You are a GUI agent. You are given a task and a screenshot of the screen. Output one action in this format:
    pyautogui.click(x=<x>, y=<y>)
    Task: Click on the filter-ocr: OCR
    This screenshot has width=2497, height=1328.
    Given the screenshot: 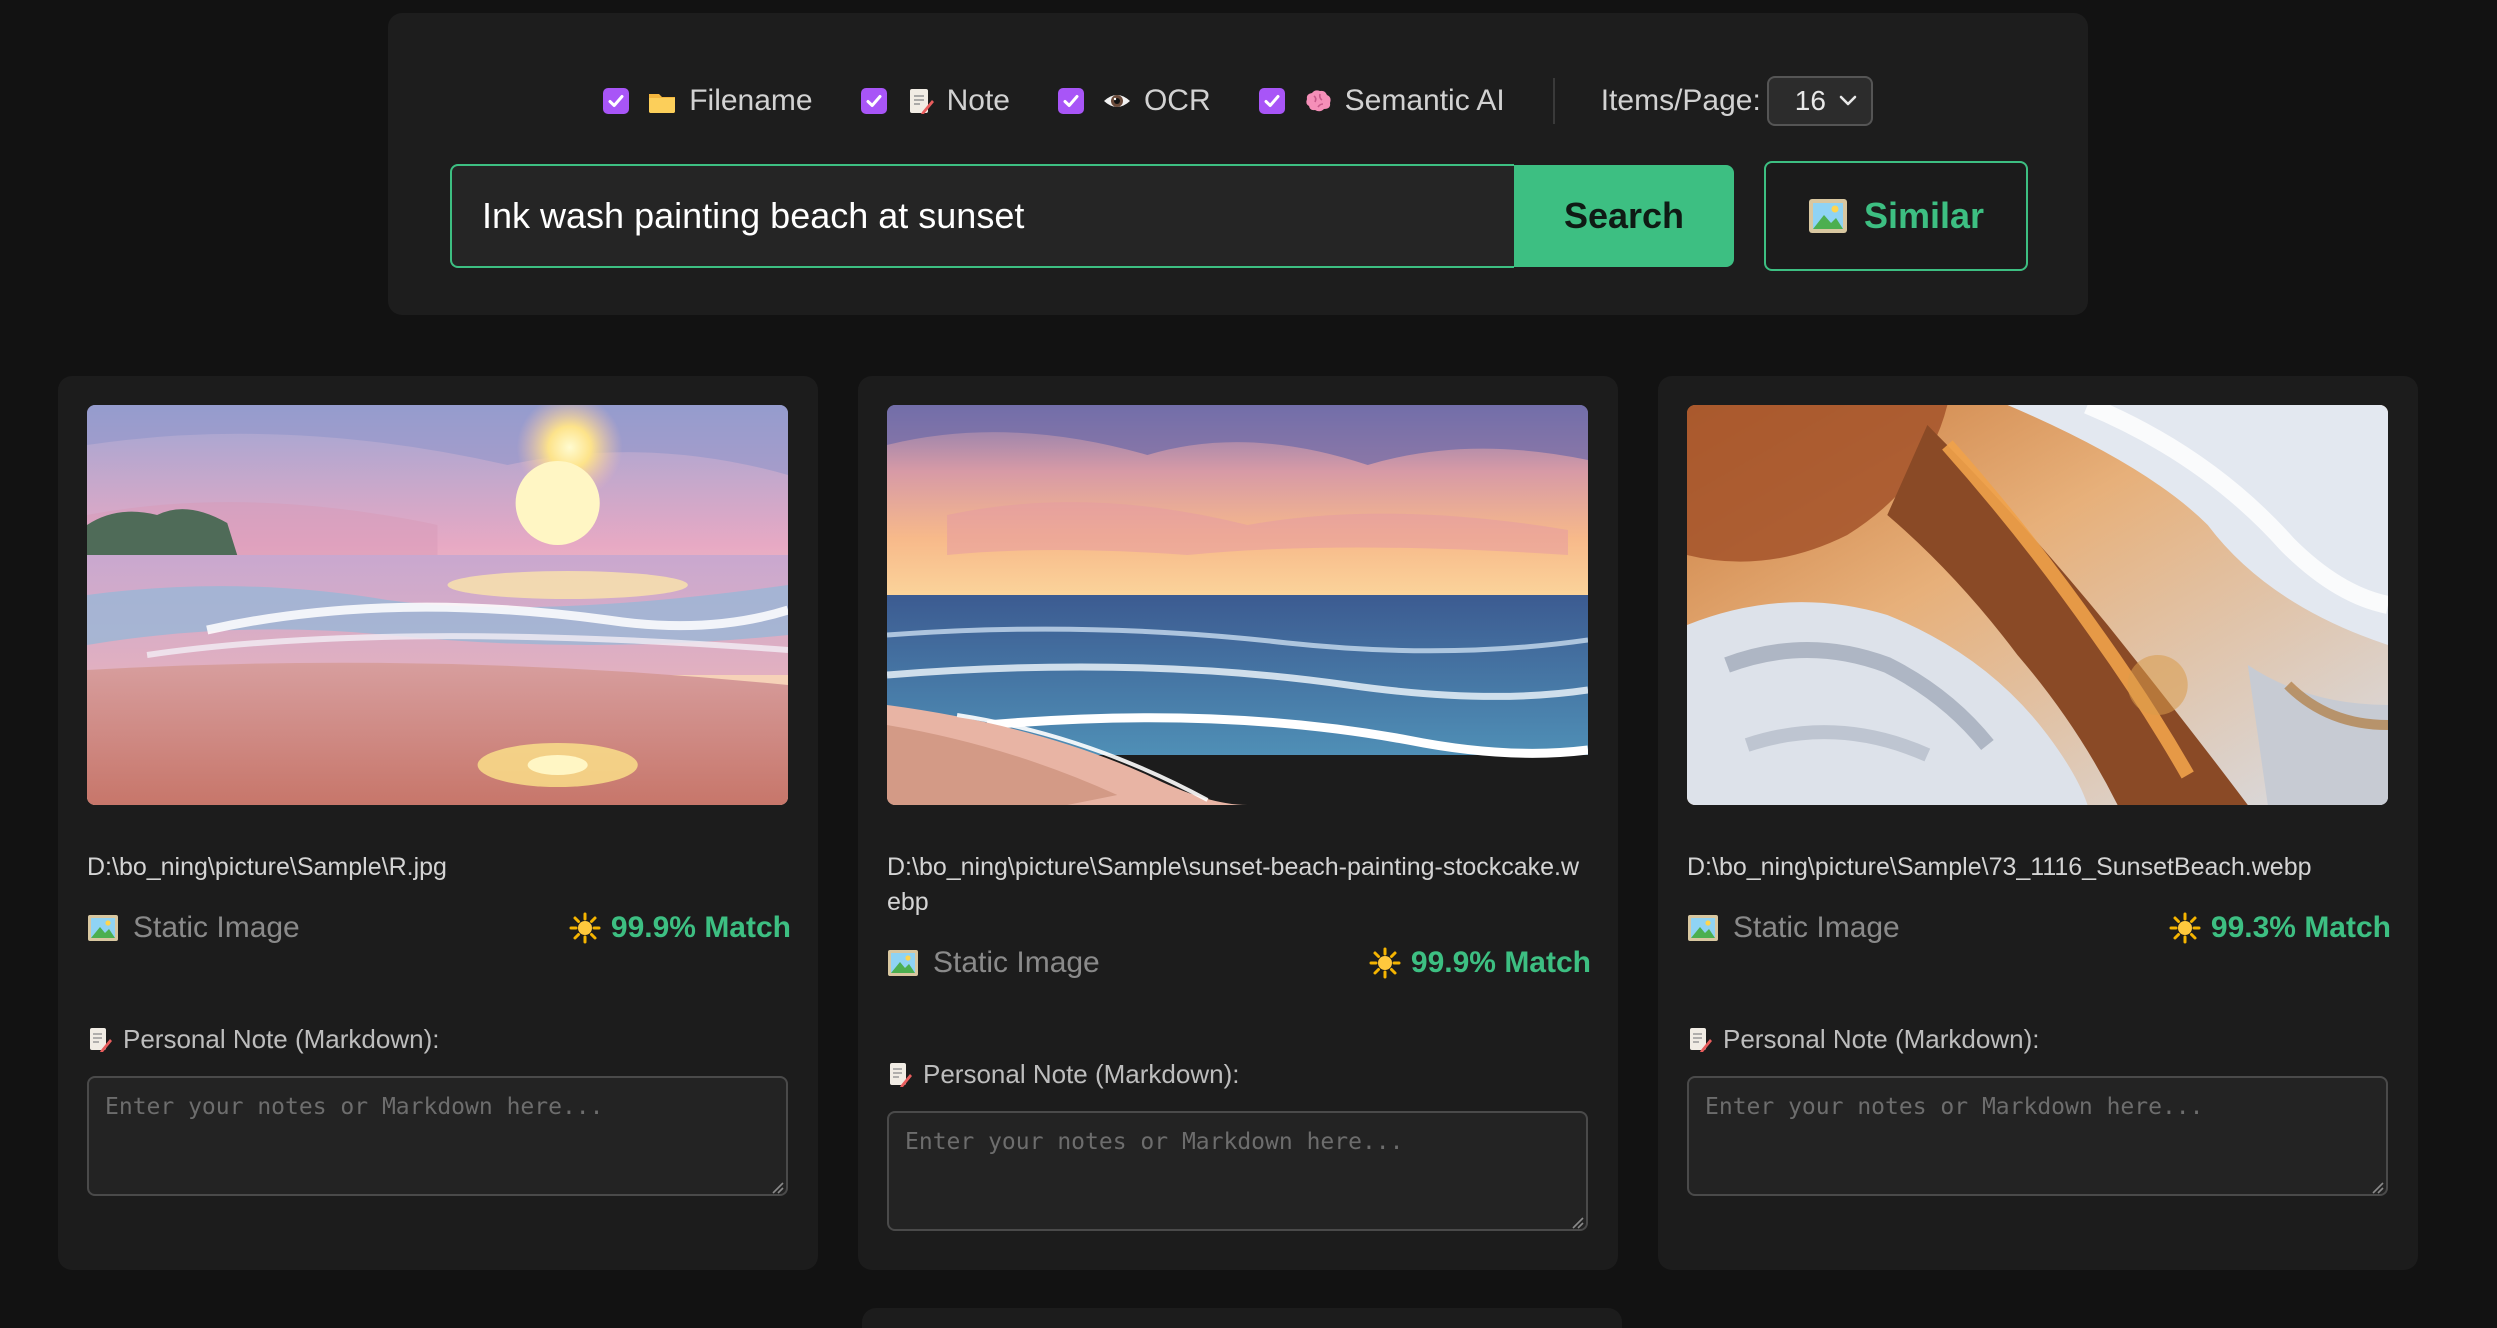 What is the action you would take?
    pyautogui.click(x=1134, y=101)
    